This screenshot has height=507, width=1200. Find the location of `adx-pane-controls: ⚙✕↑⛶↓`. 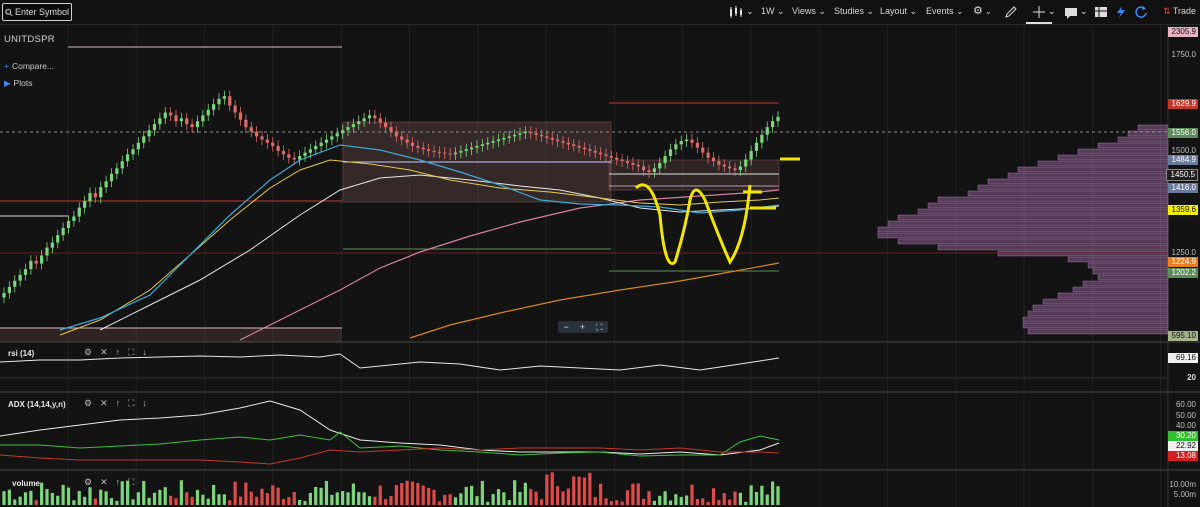

adx-pane-controls: ⚙✕↑⛶↓ is located at coordinates (119, 403).